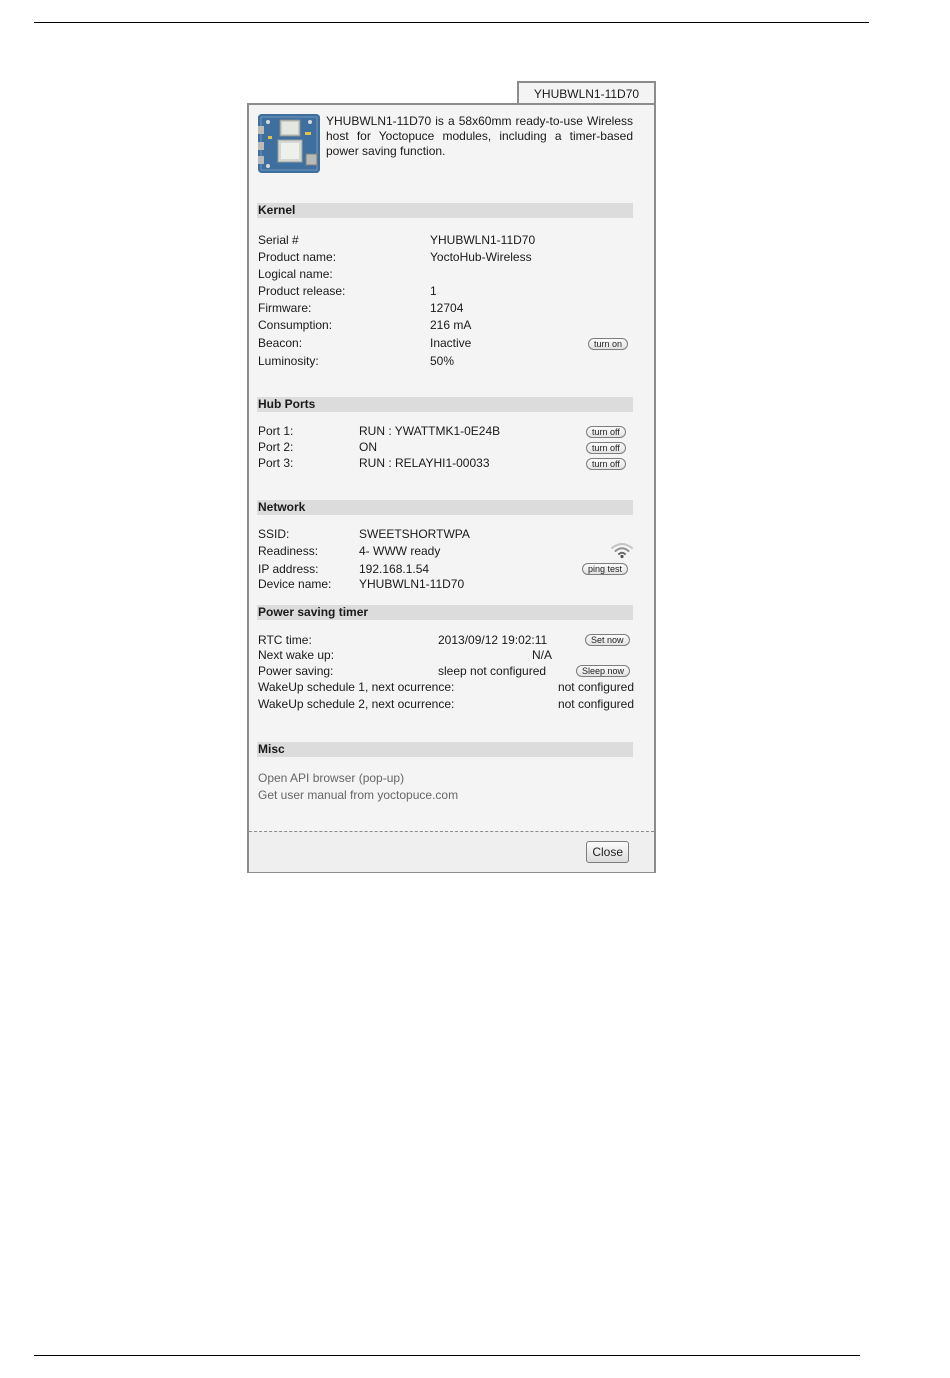 The height and width of the screenshot is (1378, 950). Describe the element at coordinates (400, 551) in the screenshot. I see `network-value: 4- WWW ready` at that location.